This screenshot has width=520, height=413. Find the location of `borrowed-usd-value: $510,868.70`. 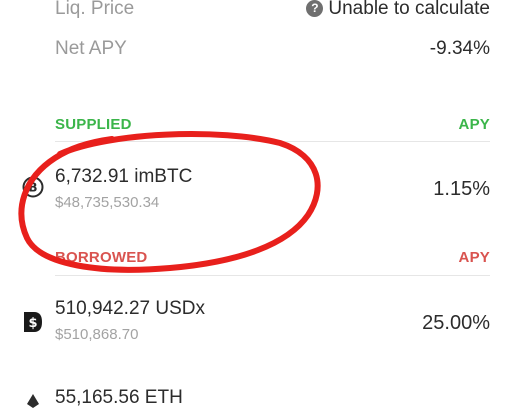

borrowed-usd-value: $510,868.70 is located at coordinates (97, 334).